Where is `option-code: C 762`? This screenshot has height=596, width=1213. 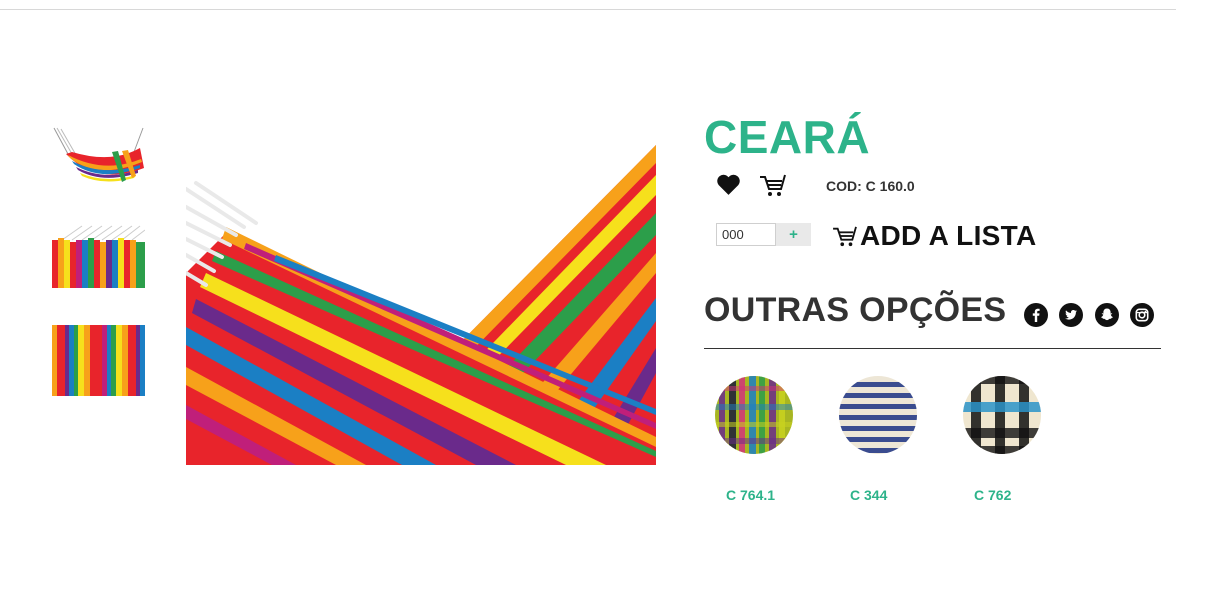
option-code: C 762 is located at coordinates (992, 495).